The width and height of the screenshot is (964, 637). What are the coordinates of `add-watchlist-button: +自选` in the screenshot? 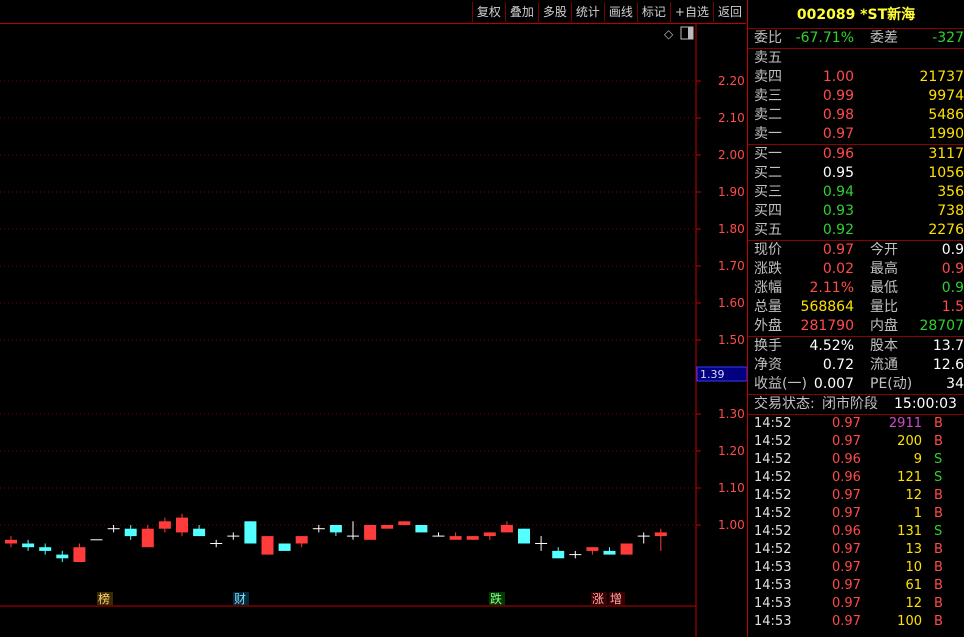 It's located at (691, 12).